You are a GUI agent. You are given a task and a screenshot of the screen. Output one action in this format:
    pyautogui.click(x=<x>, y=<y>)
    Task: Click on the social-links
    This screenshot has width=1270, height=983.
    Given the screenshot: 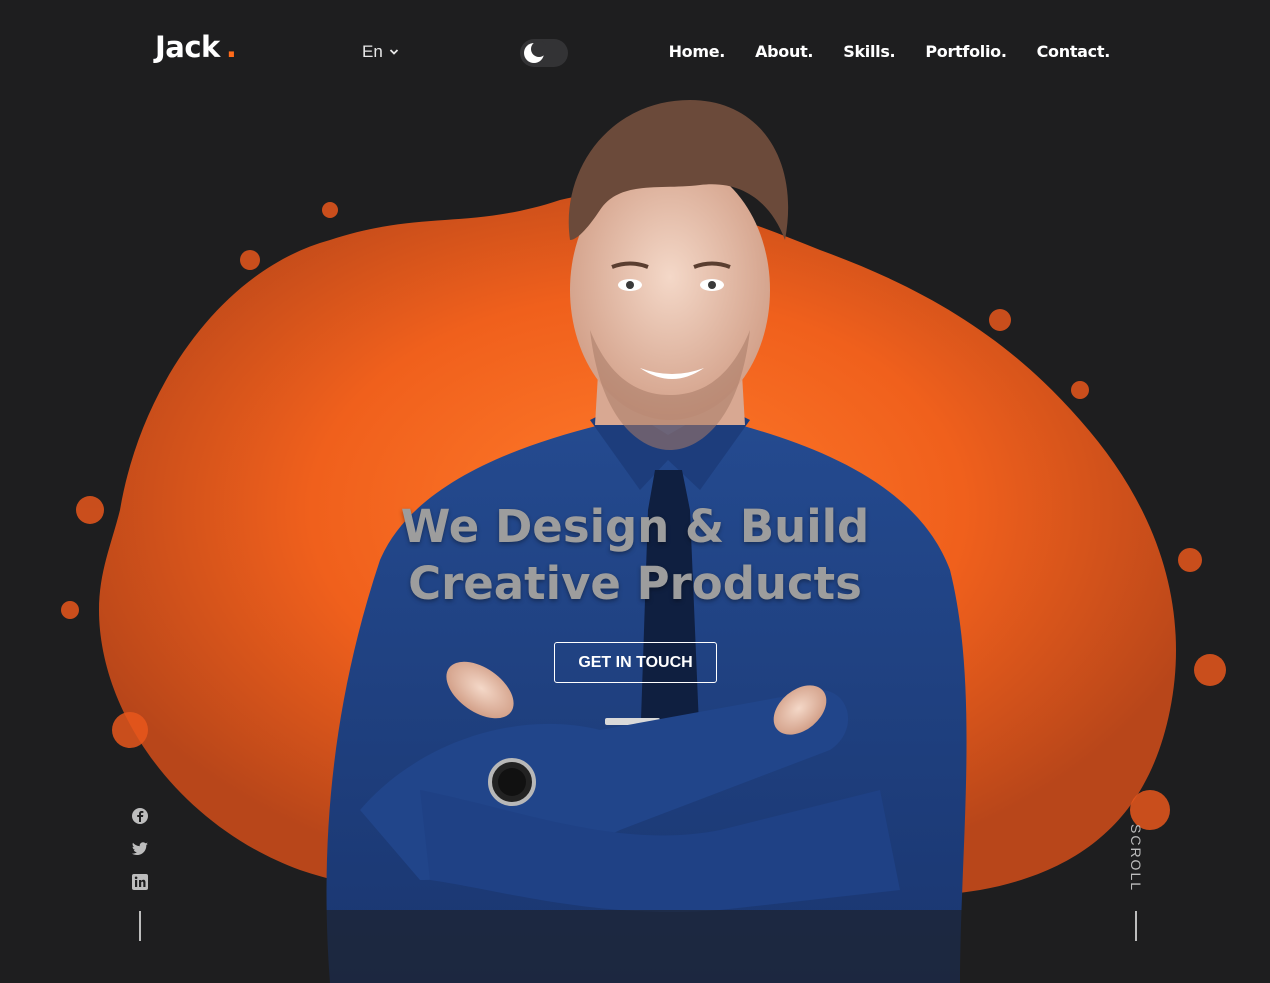 What is the action you would take?
    pyautogui.click(x=140, y=874)
    